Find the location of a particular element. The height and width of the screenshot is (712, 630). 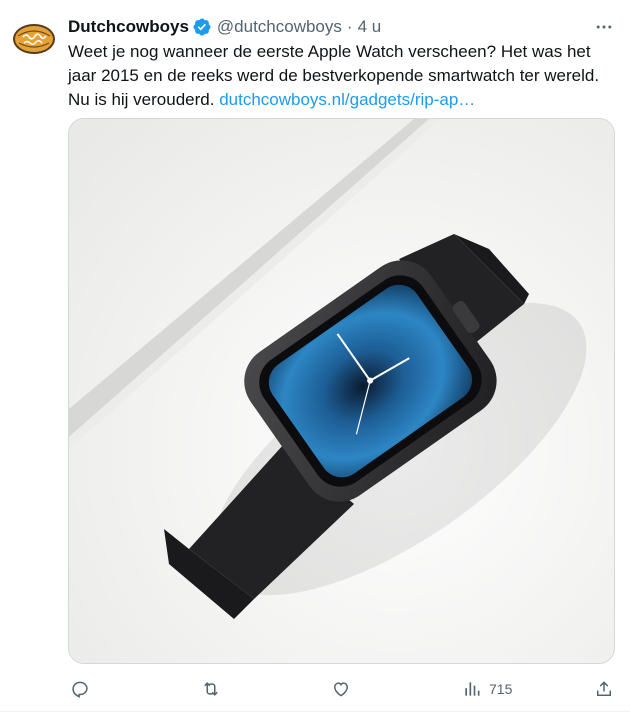

tweet-timestamp: 4 u is located at coordinates (370, 27).